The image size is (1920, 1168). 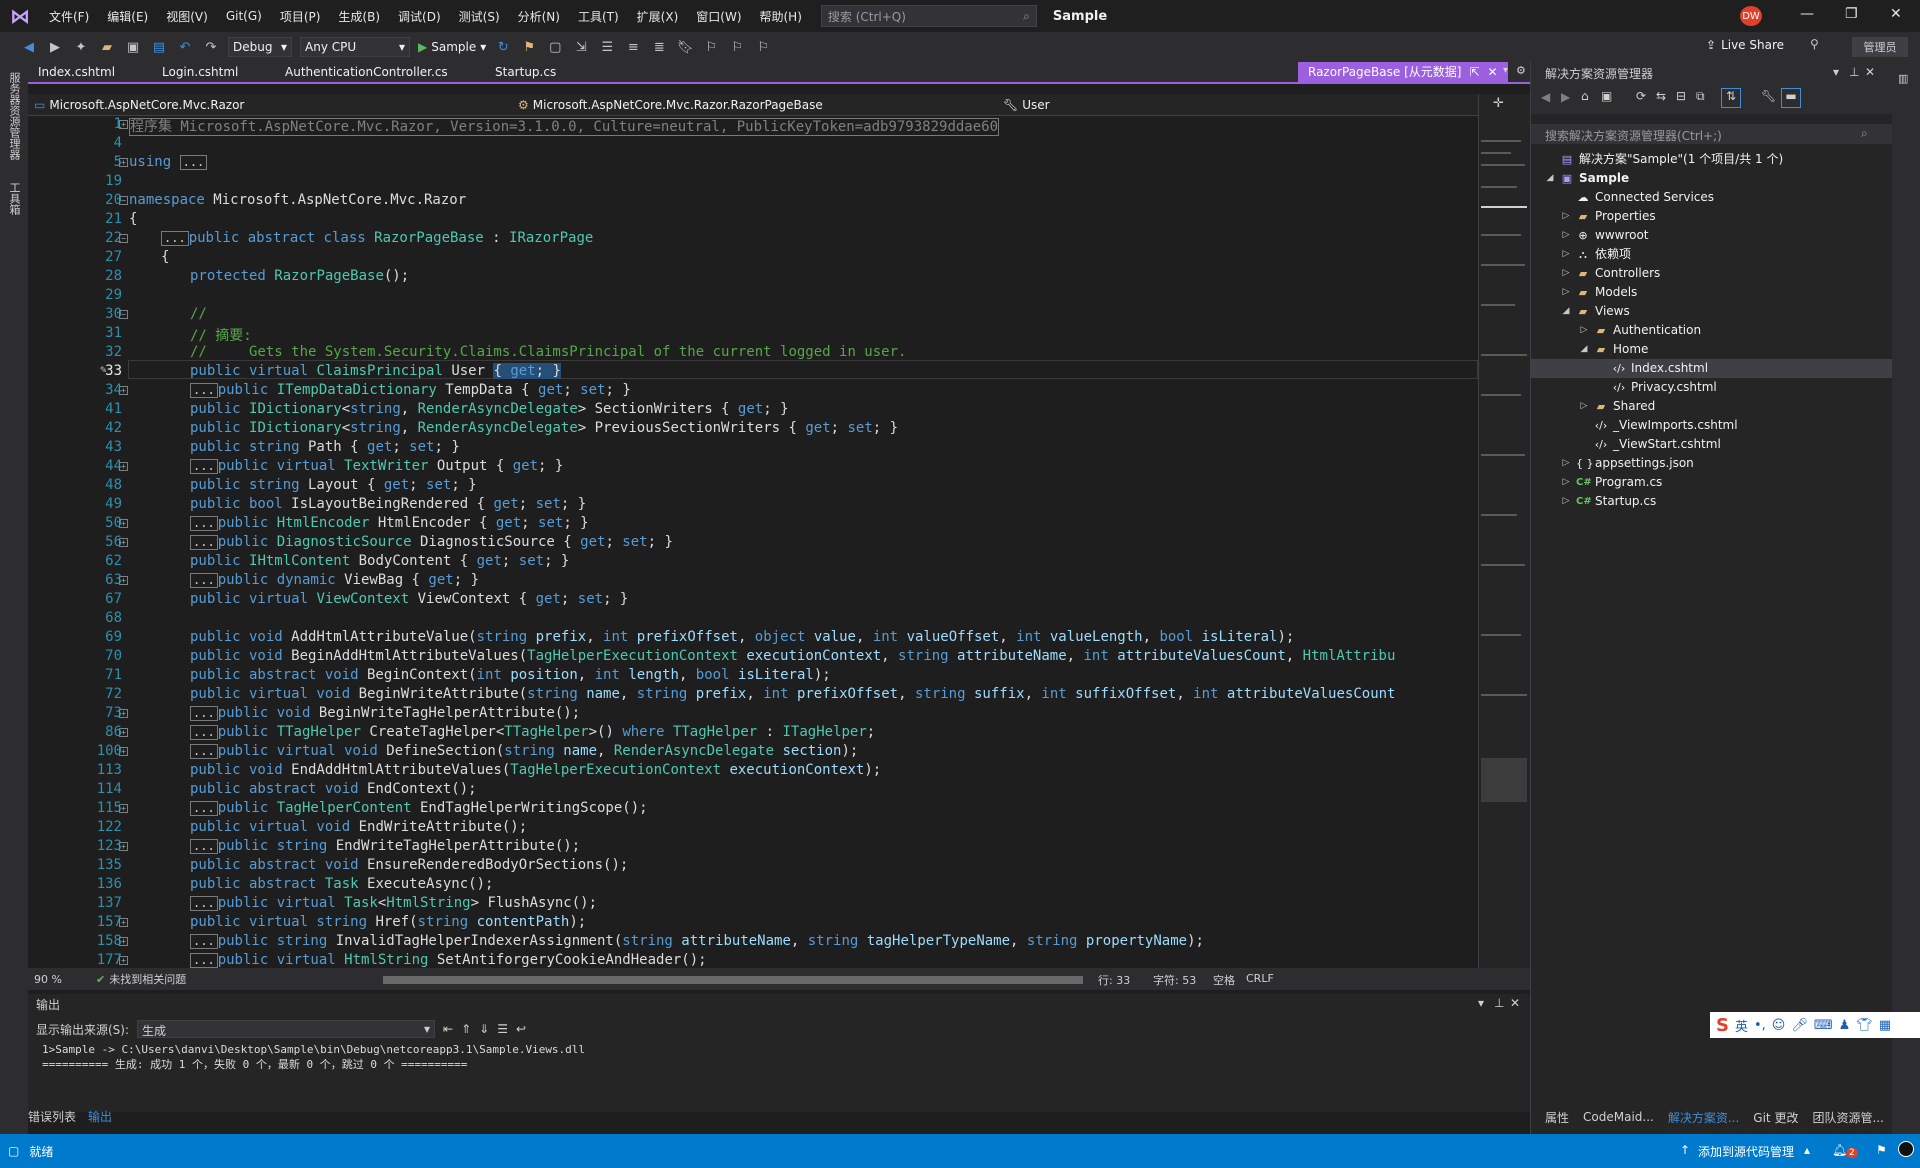 What do you see at coordinates (14, 116) in the screenshot?
I see `server-explorer-tab: 服务器资源管理器` at bounding box center [14, 116].